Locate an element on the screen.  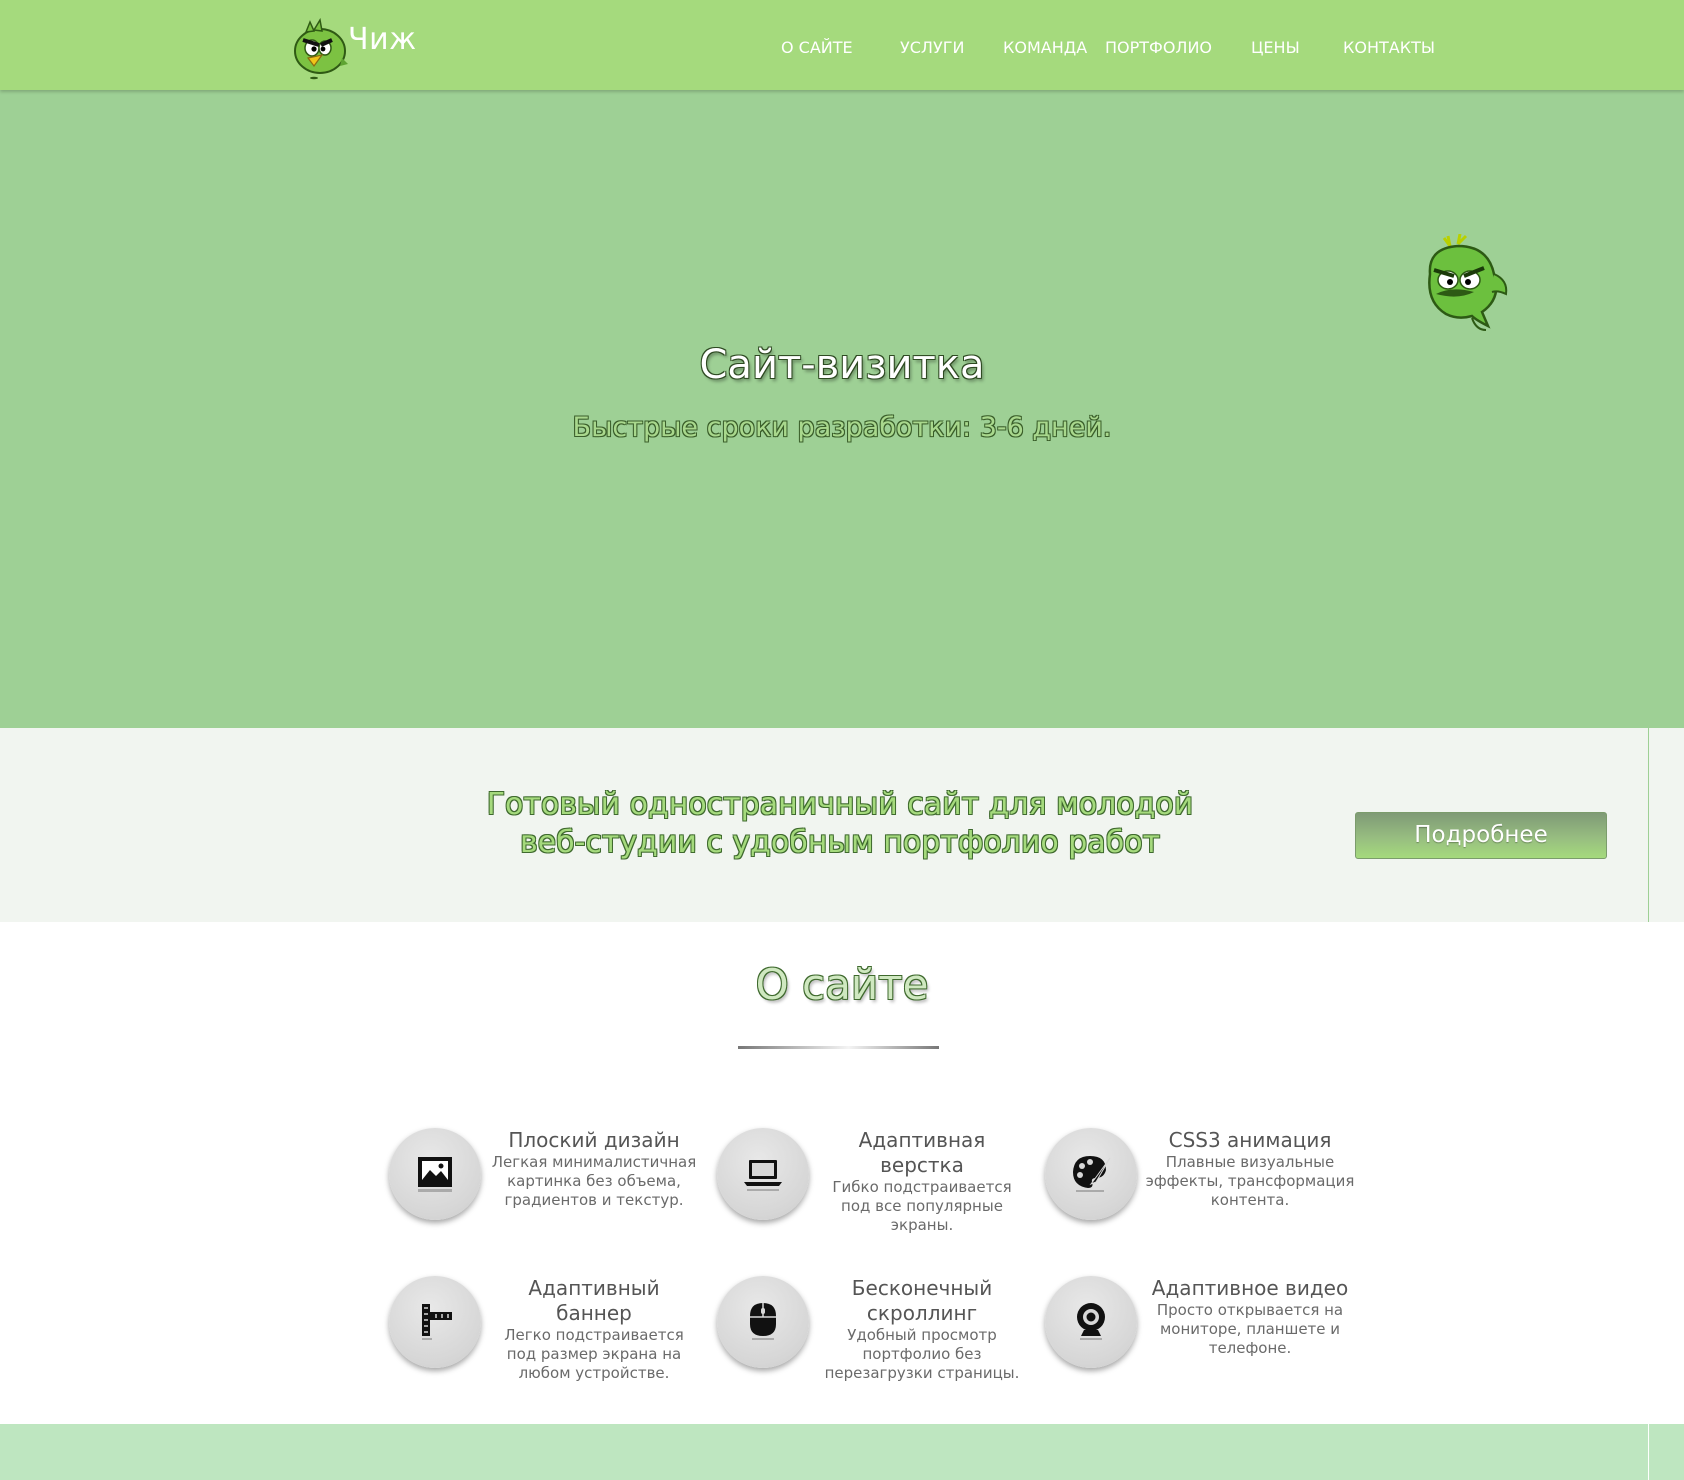
laptop-icon is located at coordinates (763, 1175).